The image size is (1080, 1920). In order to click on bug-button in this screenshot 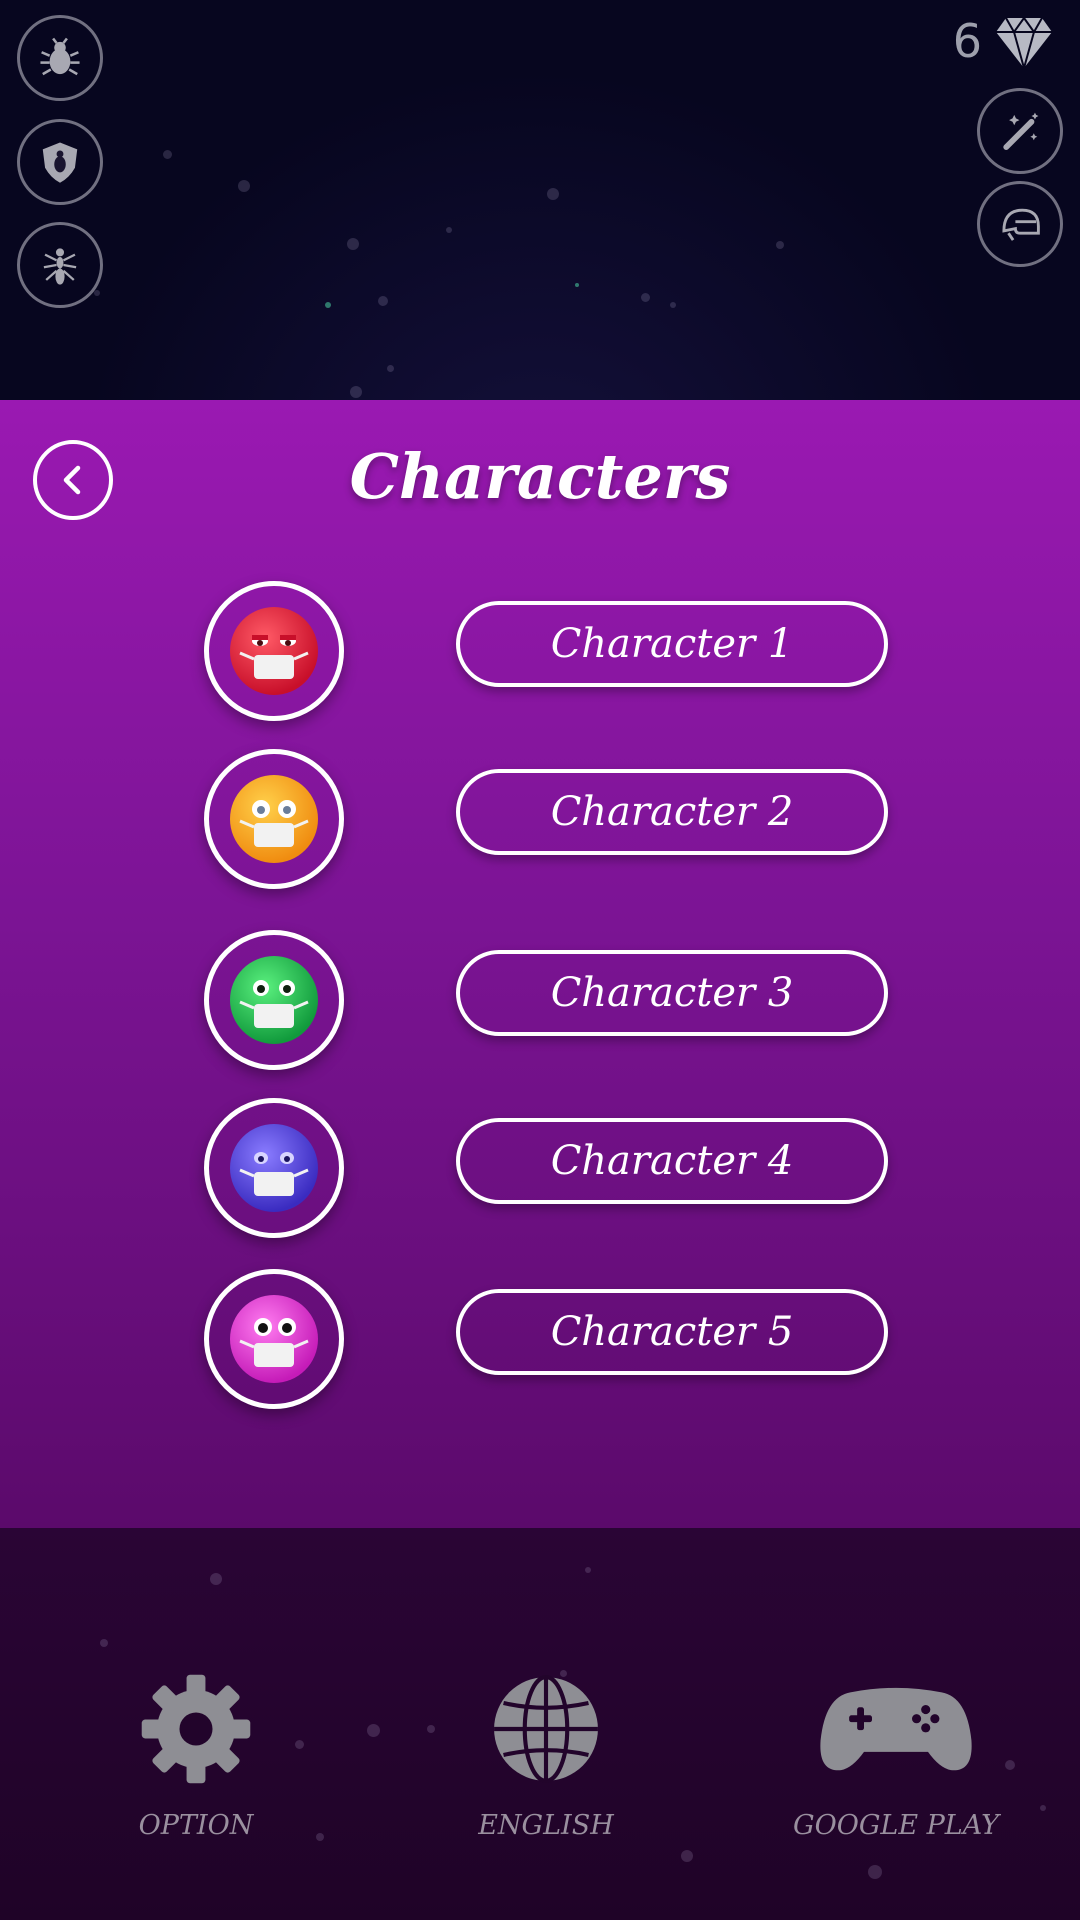, I will do `click(60, 58)`.